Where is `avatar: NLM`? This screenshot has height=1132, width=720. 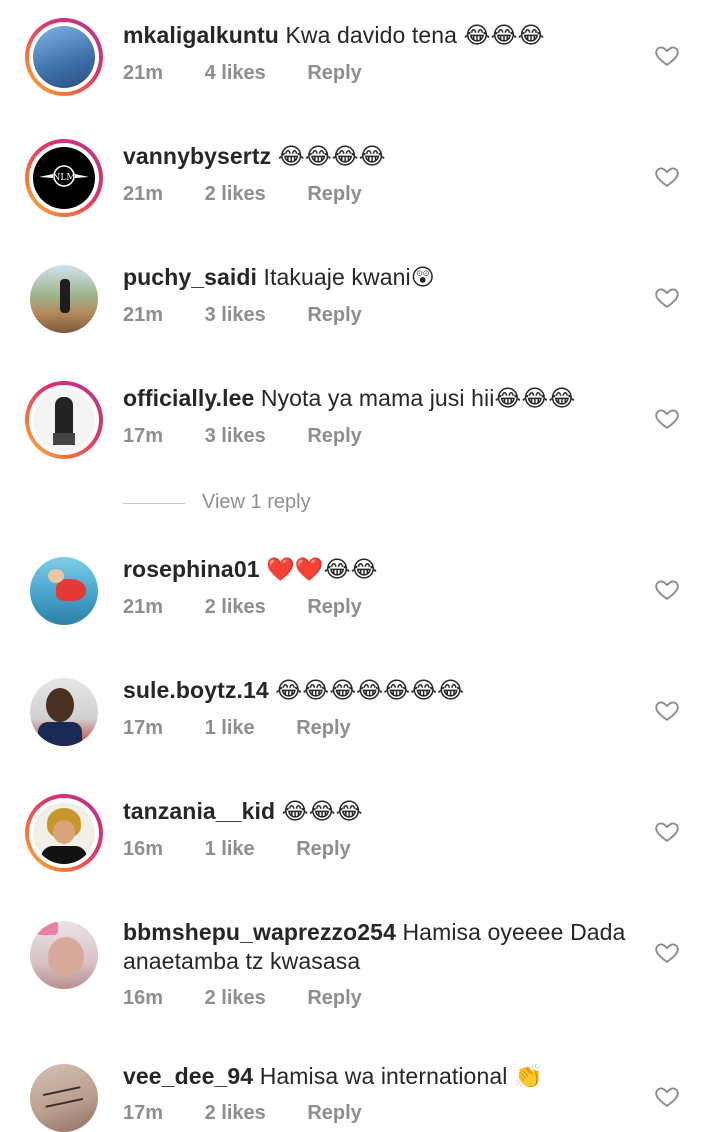
avatar: NLM is located at coordinates (64, 178).